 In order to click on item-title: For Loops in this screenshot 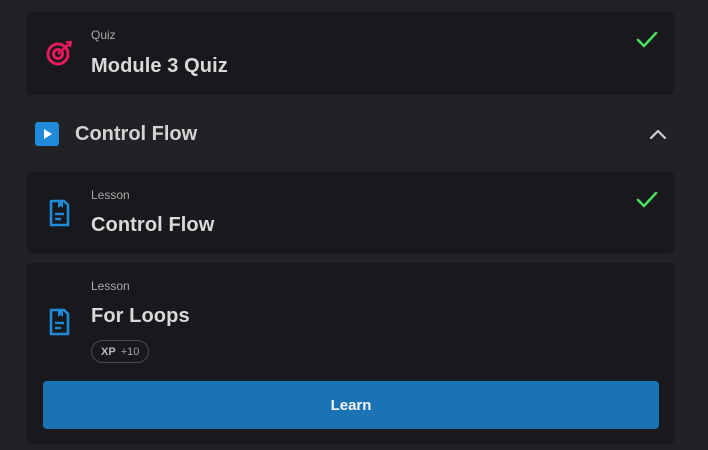, I will do `click(140, 316)`.